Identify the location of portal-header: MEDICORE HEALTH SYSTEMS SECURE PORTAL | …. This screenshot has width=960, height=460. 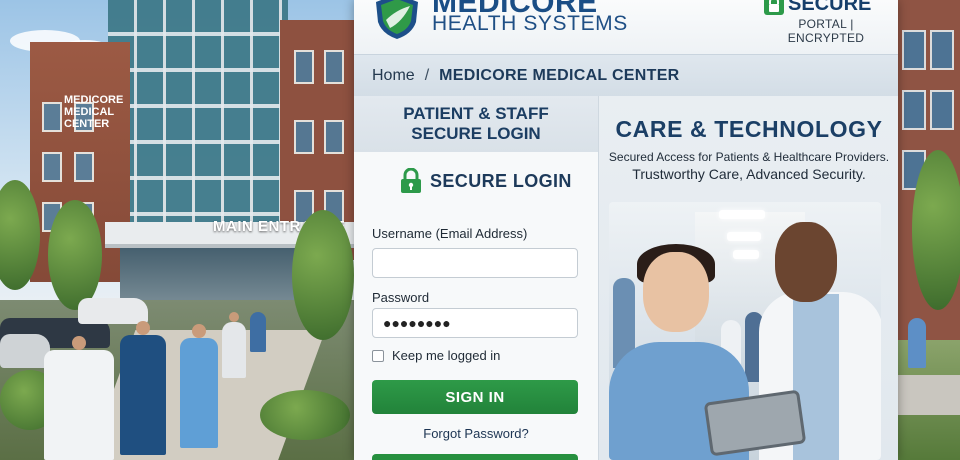
(626, 27).